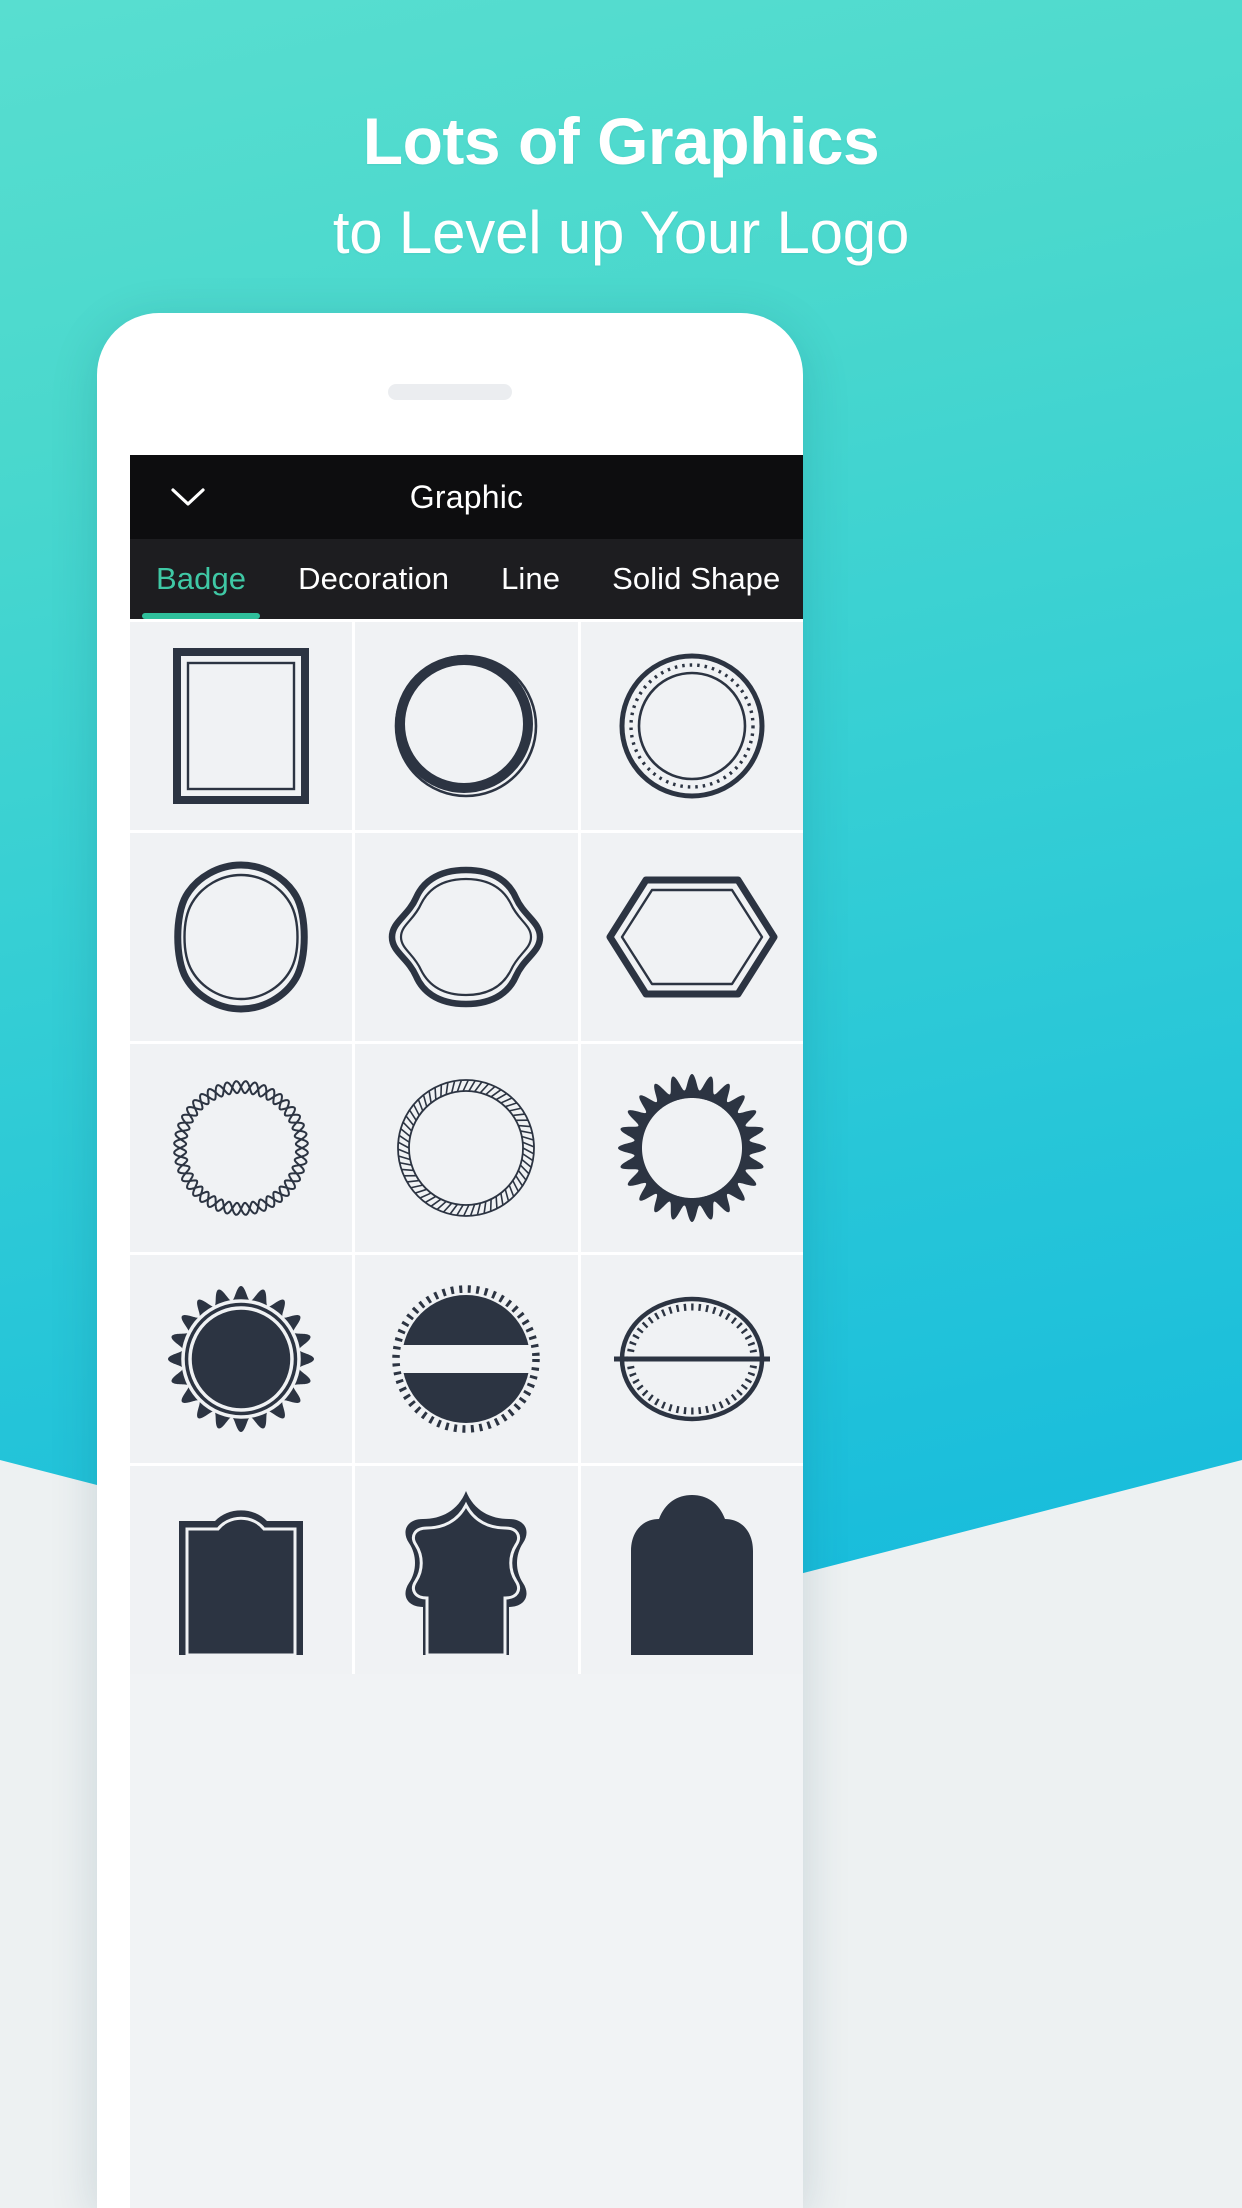 This screenshot has width=1242, height=2208. I want to click on app-header: Graphic, so click(466, 497).